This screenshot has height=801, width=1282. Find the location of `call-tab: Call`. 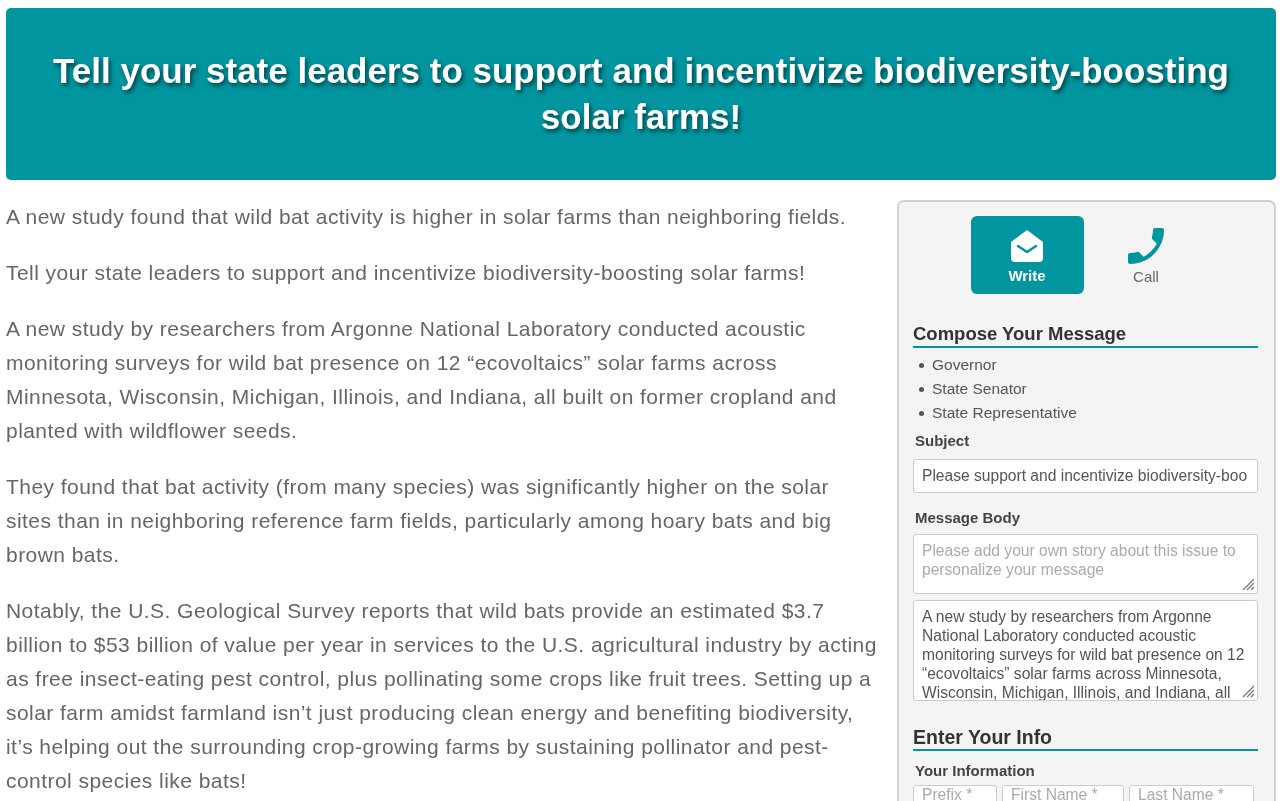

call-tab: Call is located at coordinates (1146, 255).